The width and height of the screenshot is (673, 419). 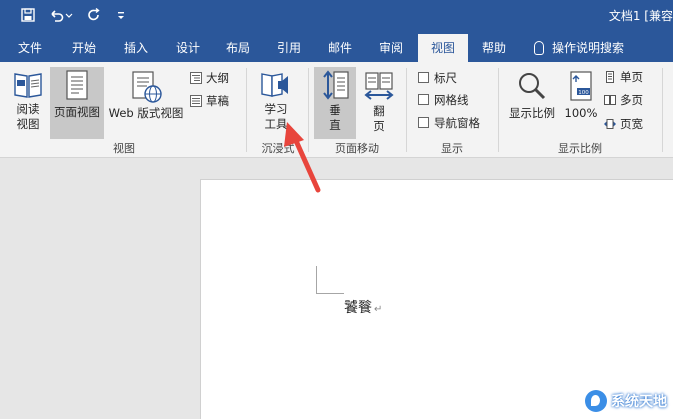 I want to click on nav-pane-label: 导航窗格, so click(x=457, y=123).